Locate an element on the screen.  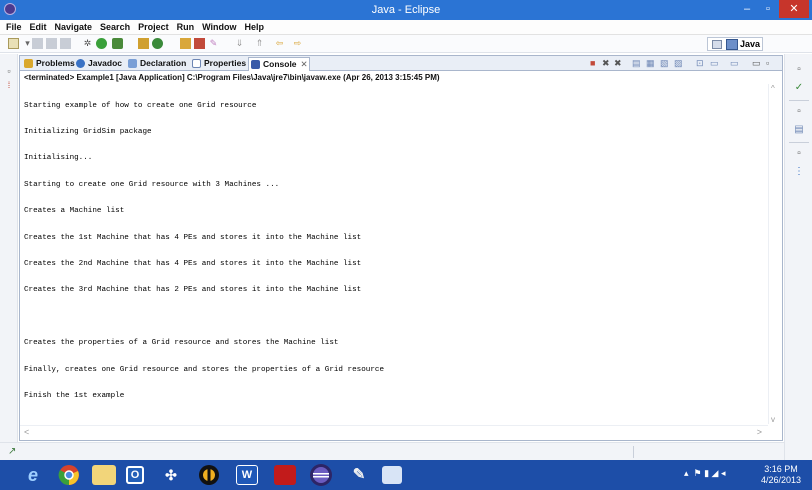
open-perspective-icon is located at coordinates (717, 44).